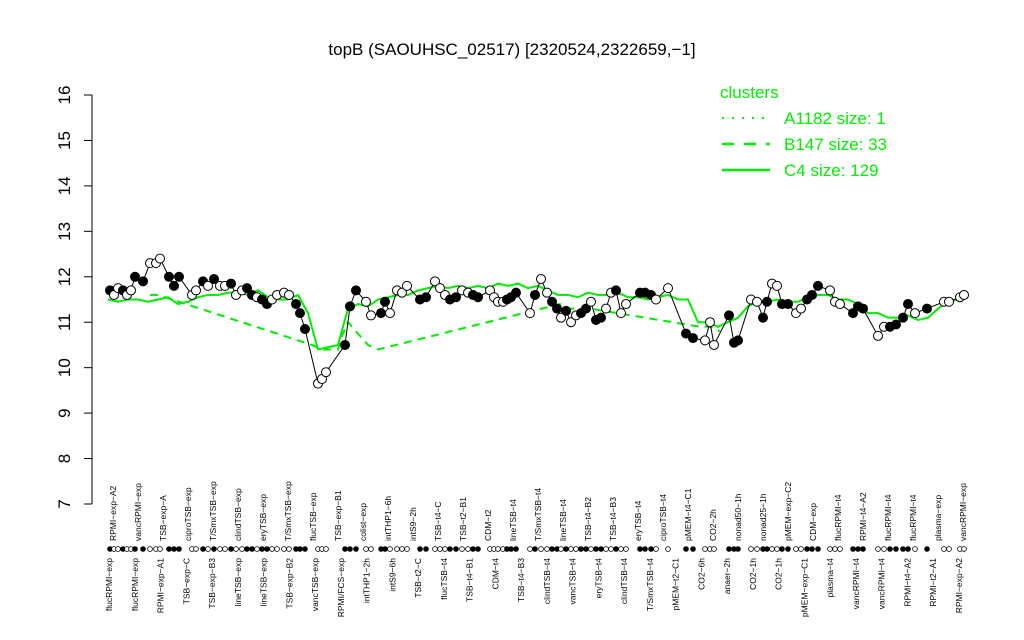 Image resolution: width=1024 pixels, height=640 pixels. What do you see at coordinates (64, 503) in the screenshot?
I see `y-tick-label: 7` at bounding box center [64, 503].